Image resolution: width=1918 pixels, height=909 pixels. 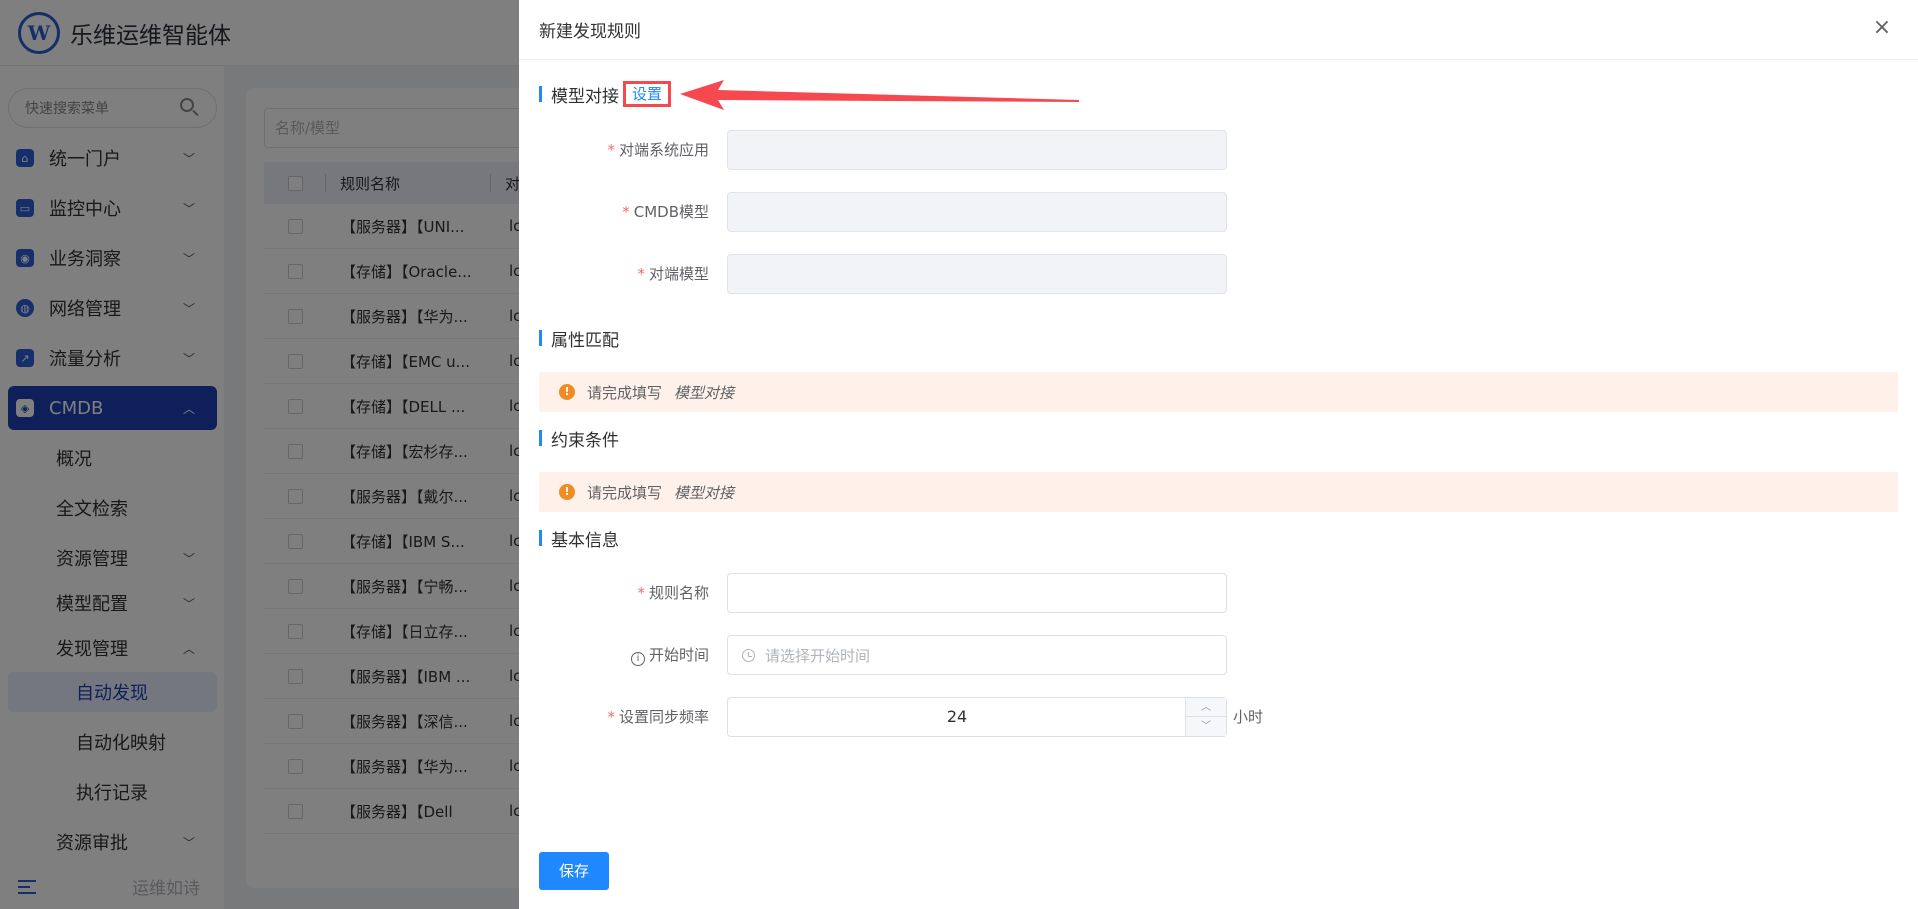 I want to click on save-button: 保存, so click(x=574, y=871).